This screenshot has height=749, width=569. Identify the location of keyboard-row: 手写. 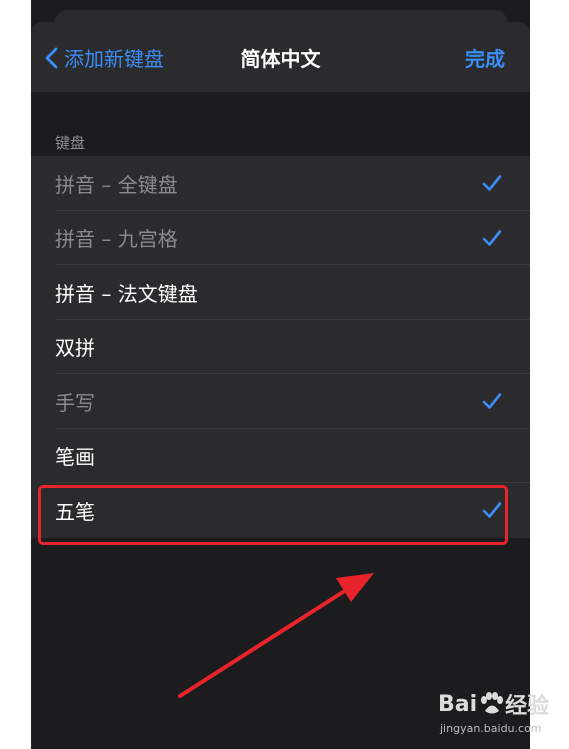
(280, 401).